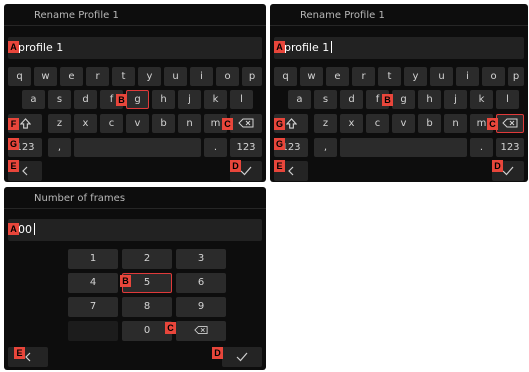 The height and width of the screenshot is (372, 529). What do you see at coordinates (93, 259) in the screenshot?
I see `key-1: 1` at bounding box center [93, 259].